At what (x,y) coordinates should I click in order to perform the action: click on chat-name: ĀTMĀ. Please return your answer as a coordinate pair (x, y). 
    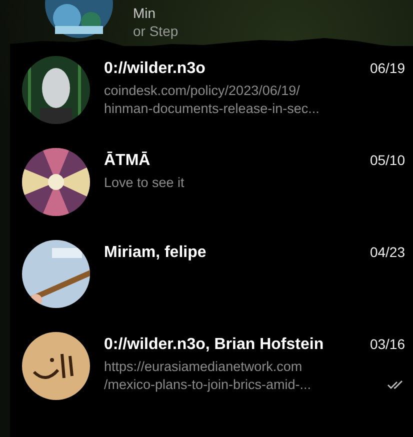
    Looking at the image, I should click on (127, 161).